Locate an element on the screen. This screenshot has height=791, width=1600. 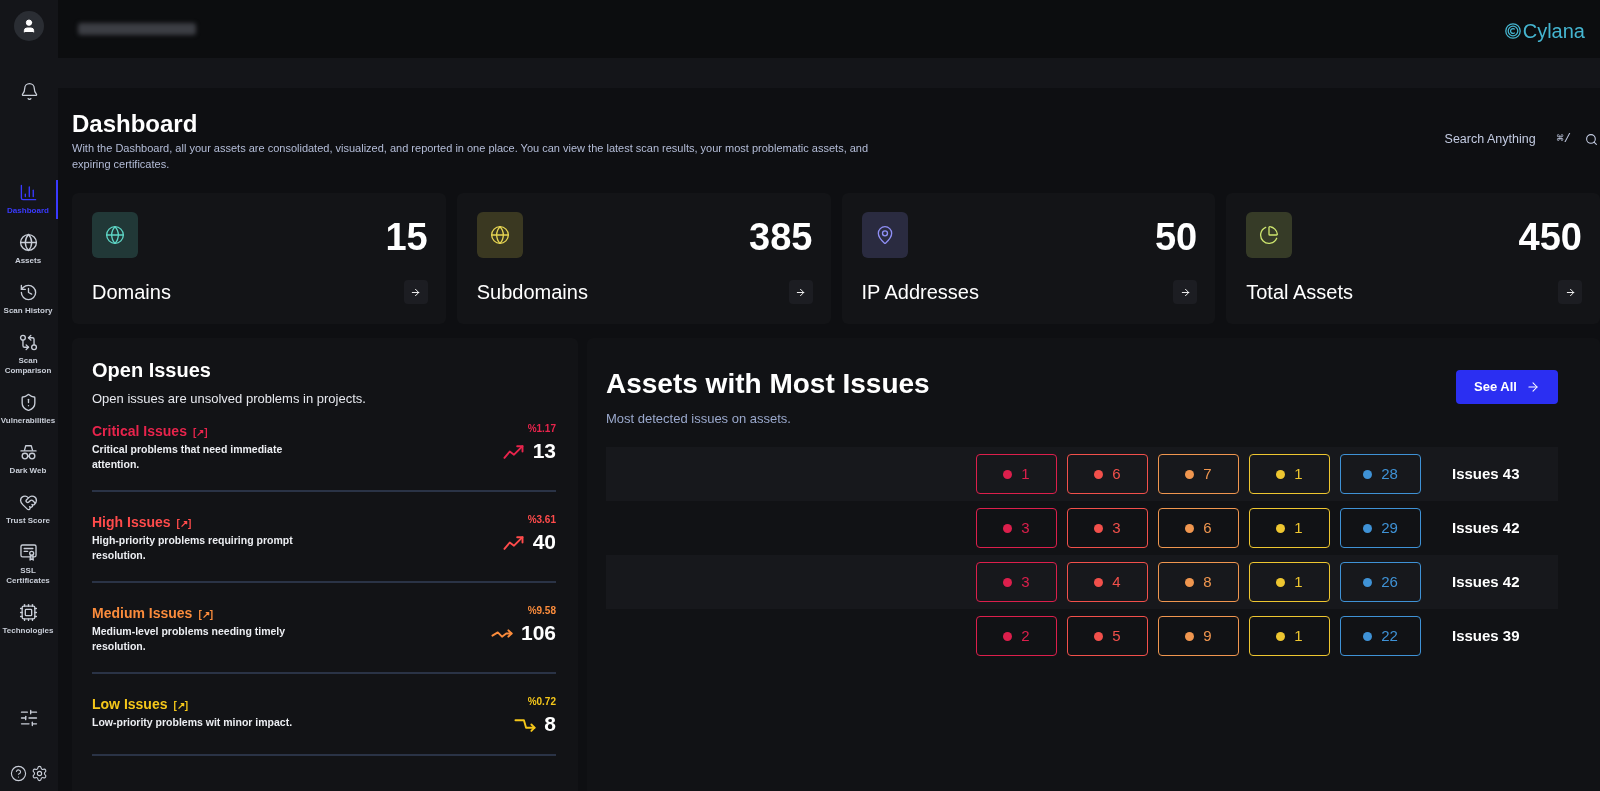
logo-mark-icon is located at coordinates (1512, 30).